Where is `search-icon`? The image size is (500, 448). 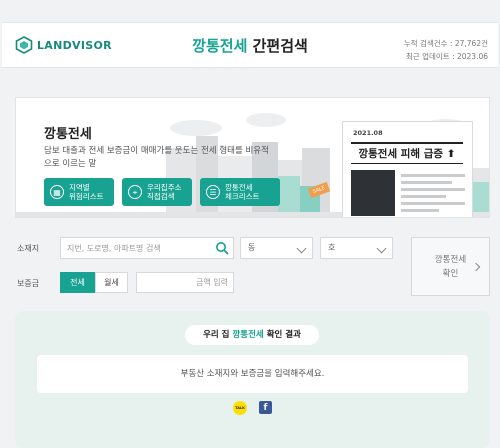
search-icon is located at coordinates (222, 248).